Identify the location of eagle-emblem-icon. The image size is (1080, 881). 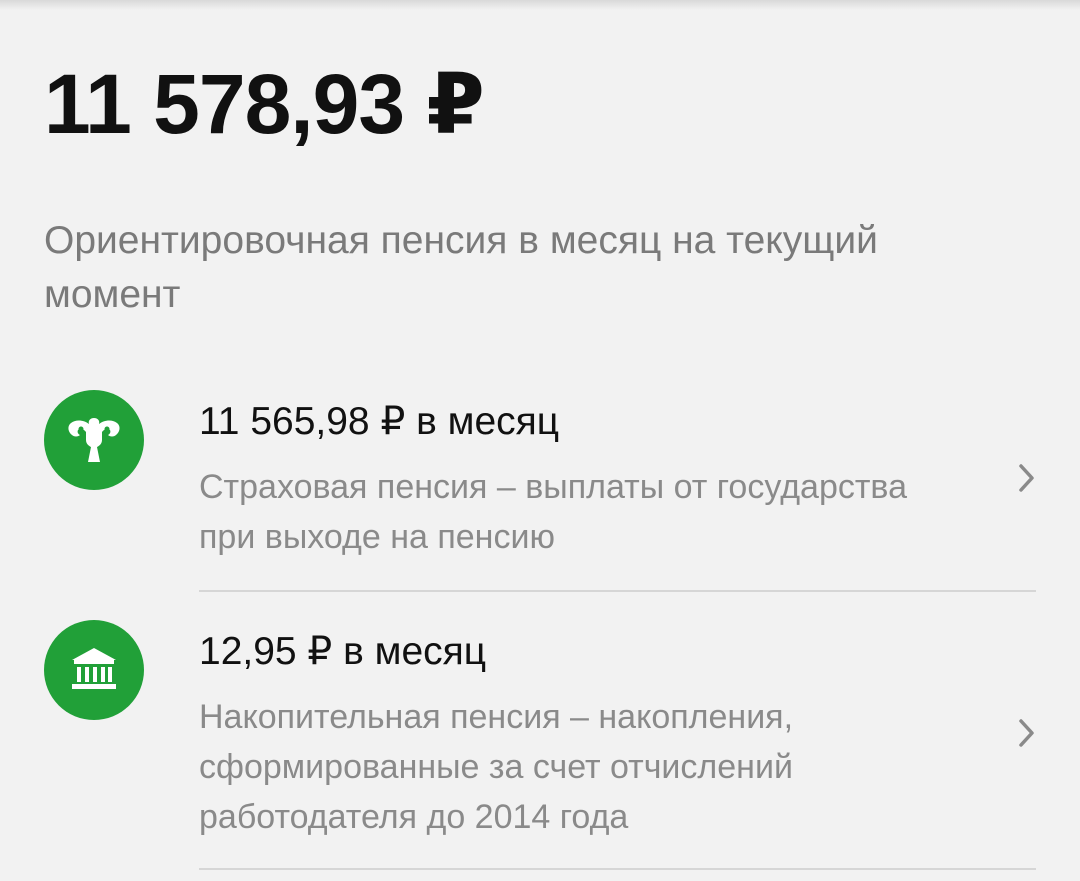
(94, 440).